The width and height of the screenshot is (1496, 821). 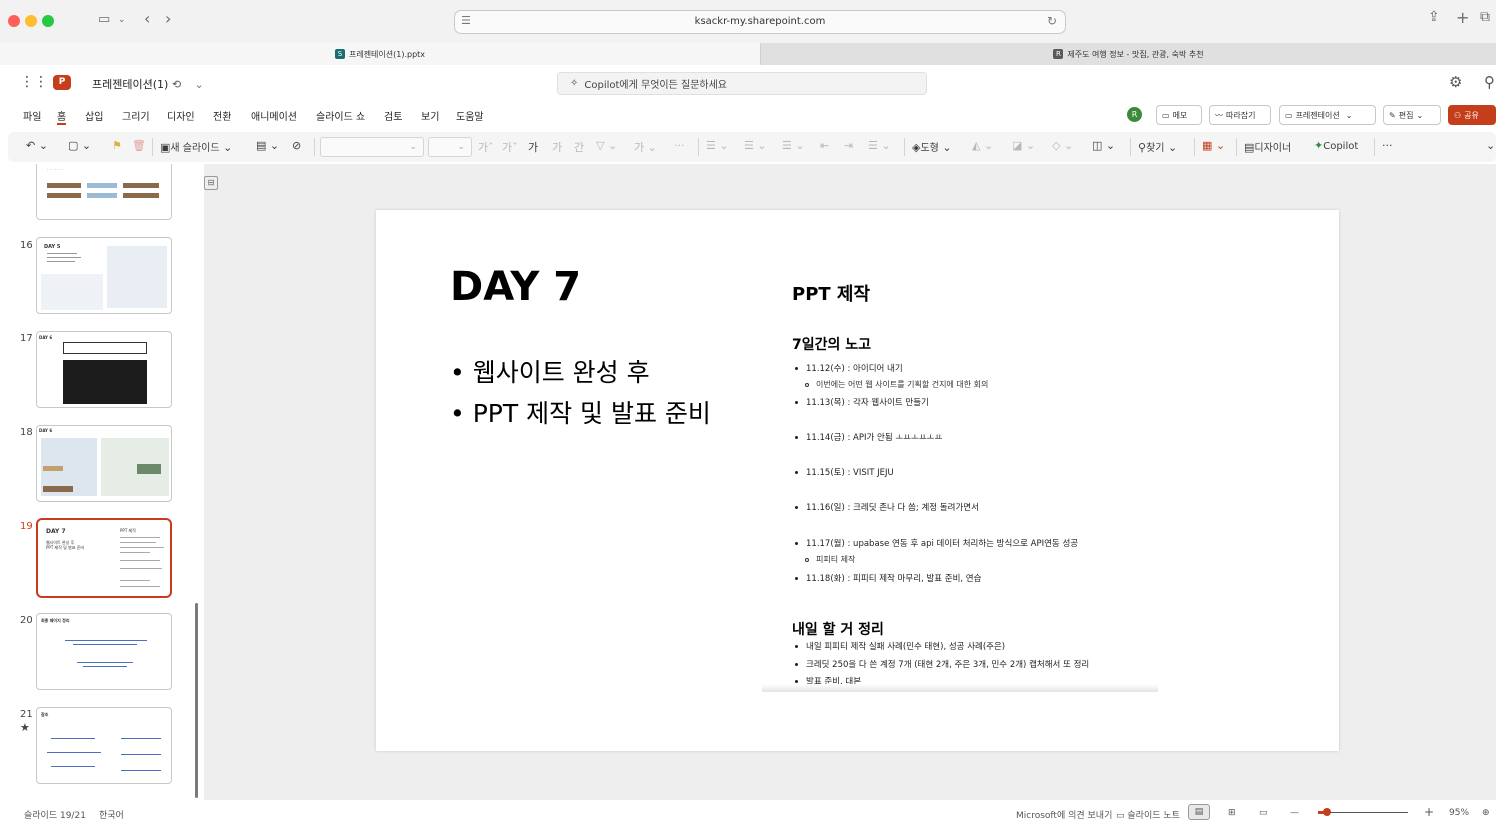 I want to click on normal-view-icon: ▤, so click(x=1199, y=812).